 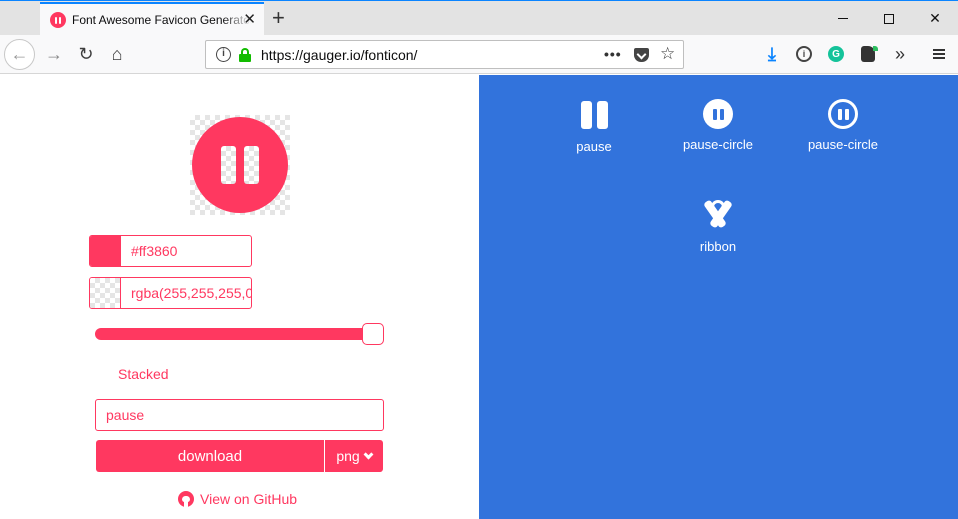 What do you see at coordinates (245, 54) in the screenshot?
I see `lock-icon` at bounding box center [245, 54].